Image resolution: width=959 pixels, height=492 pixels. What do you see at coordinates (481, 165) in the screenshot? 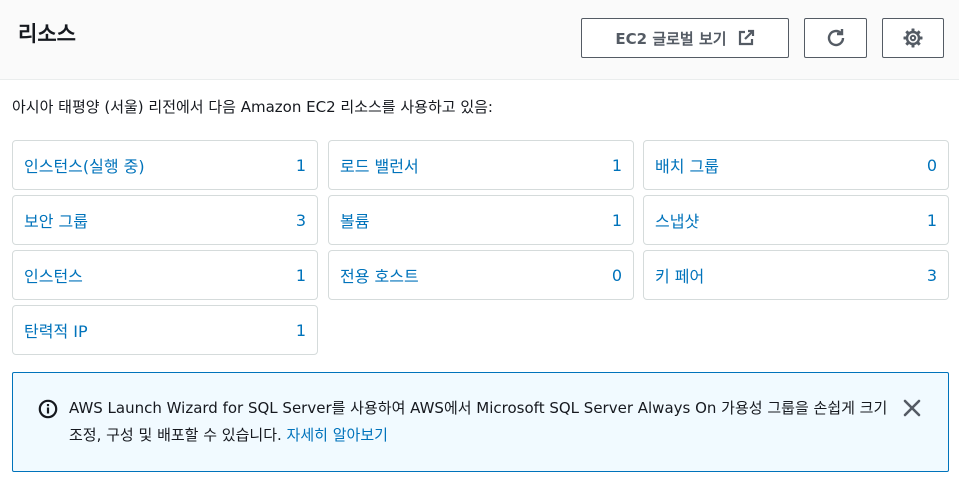
I see `resource-card-load-balancers: 로드 밸런서 1` at bounding box center [481, 165].